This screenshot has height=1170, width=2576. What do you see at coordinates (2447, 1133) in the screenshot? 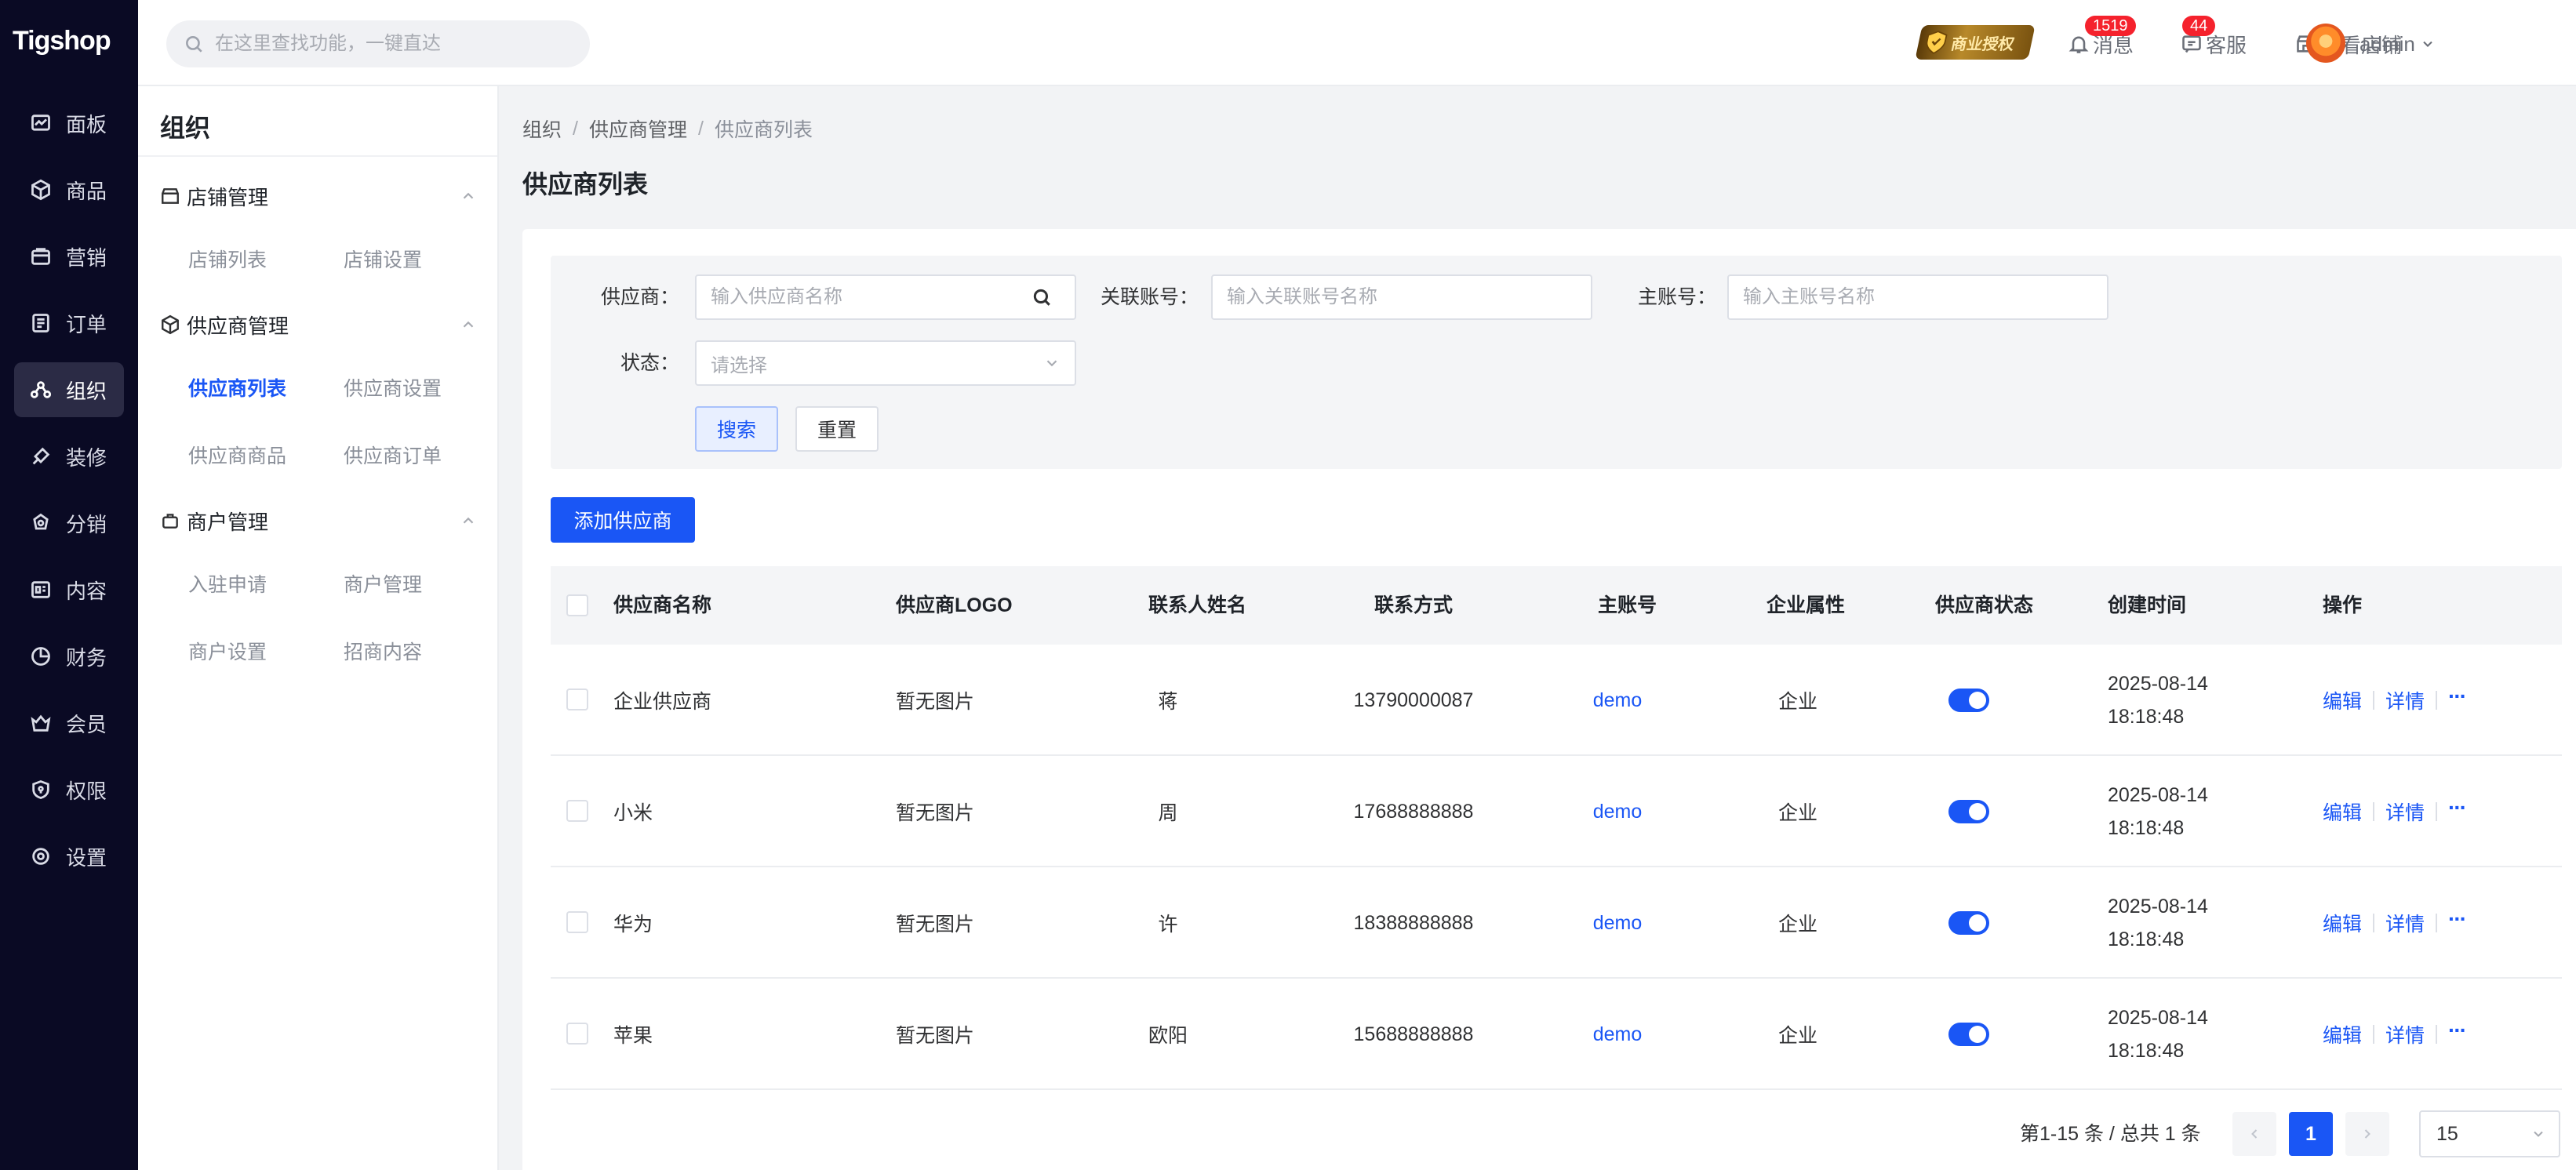
I see `page-size-value: 15` at bounding box center [2447, 1133].